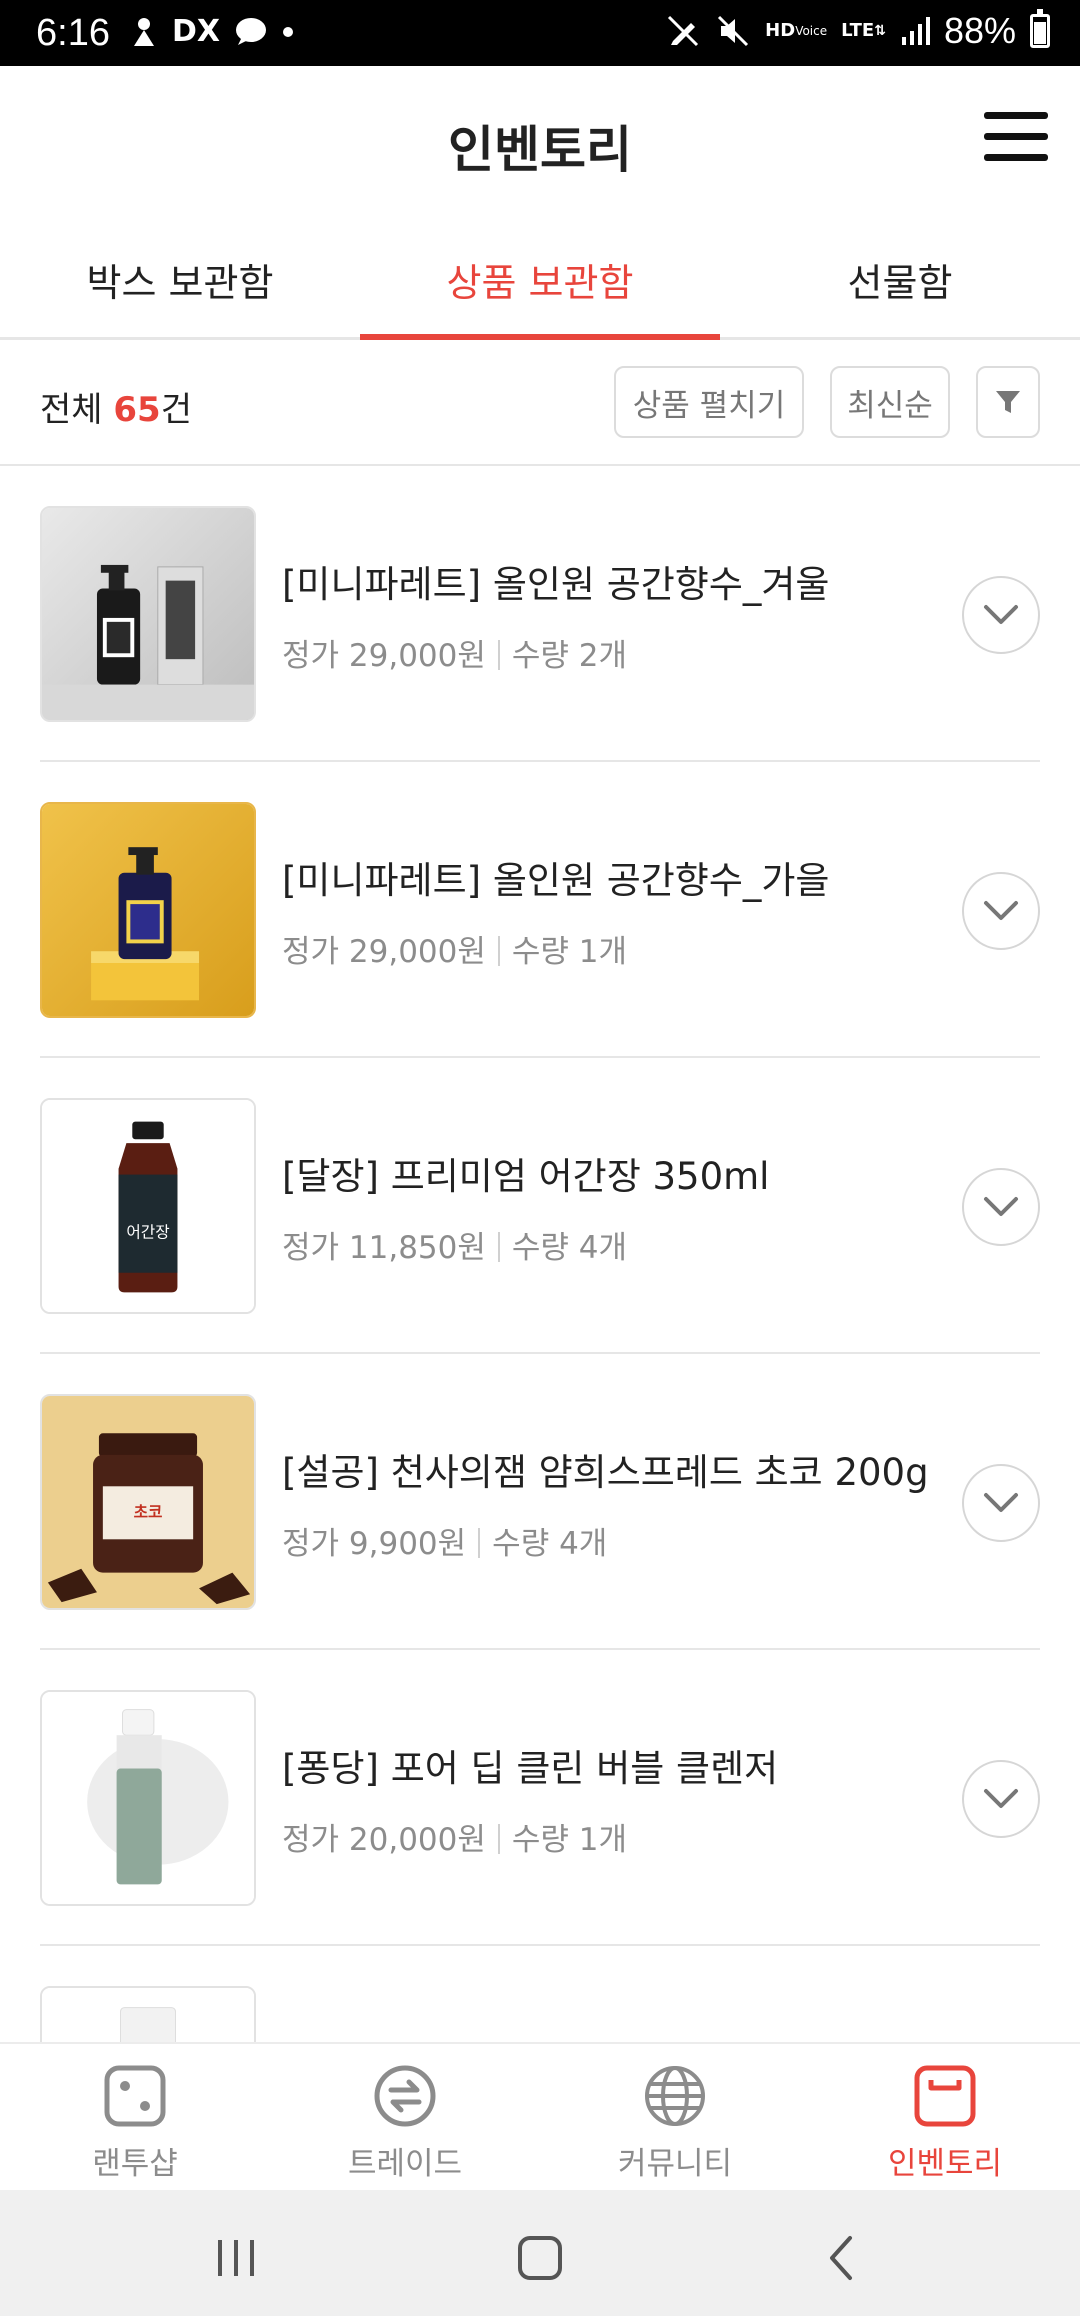  Describe the element at coordinates (863, 30) in the screenshot. I see `lte-icon: LTE ⇅` at that location.